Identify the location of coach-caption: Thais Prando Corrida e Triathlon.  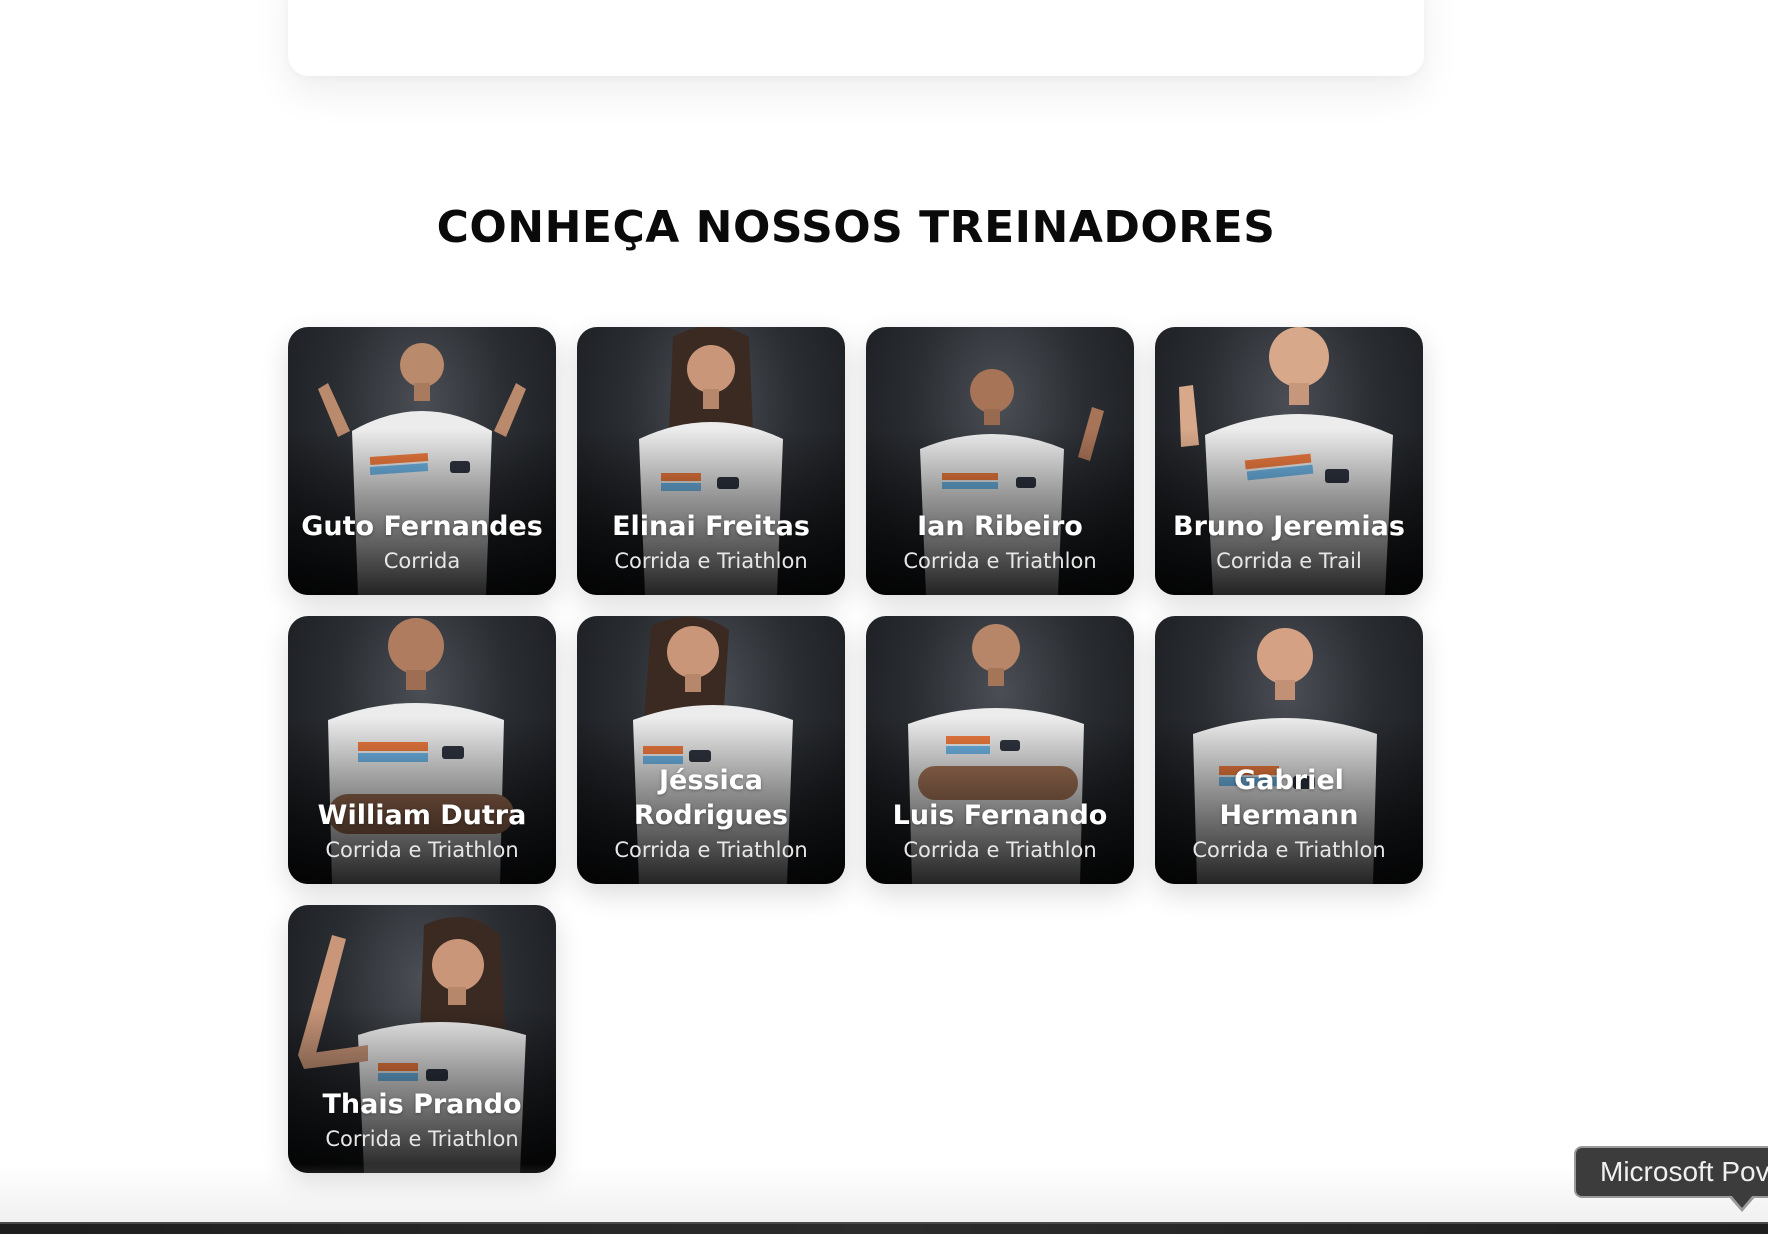
(422, 1120).